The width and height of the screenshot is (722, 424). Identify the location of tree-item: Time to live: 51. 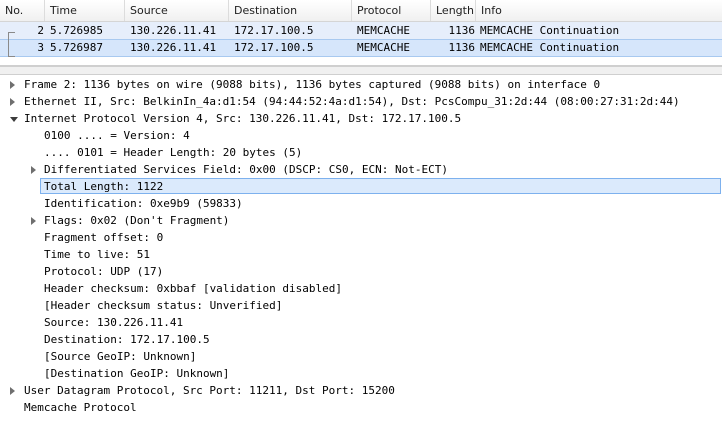
(361, 254).